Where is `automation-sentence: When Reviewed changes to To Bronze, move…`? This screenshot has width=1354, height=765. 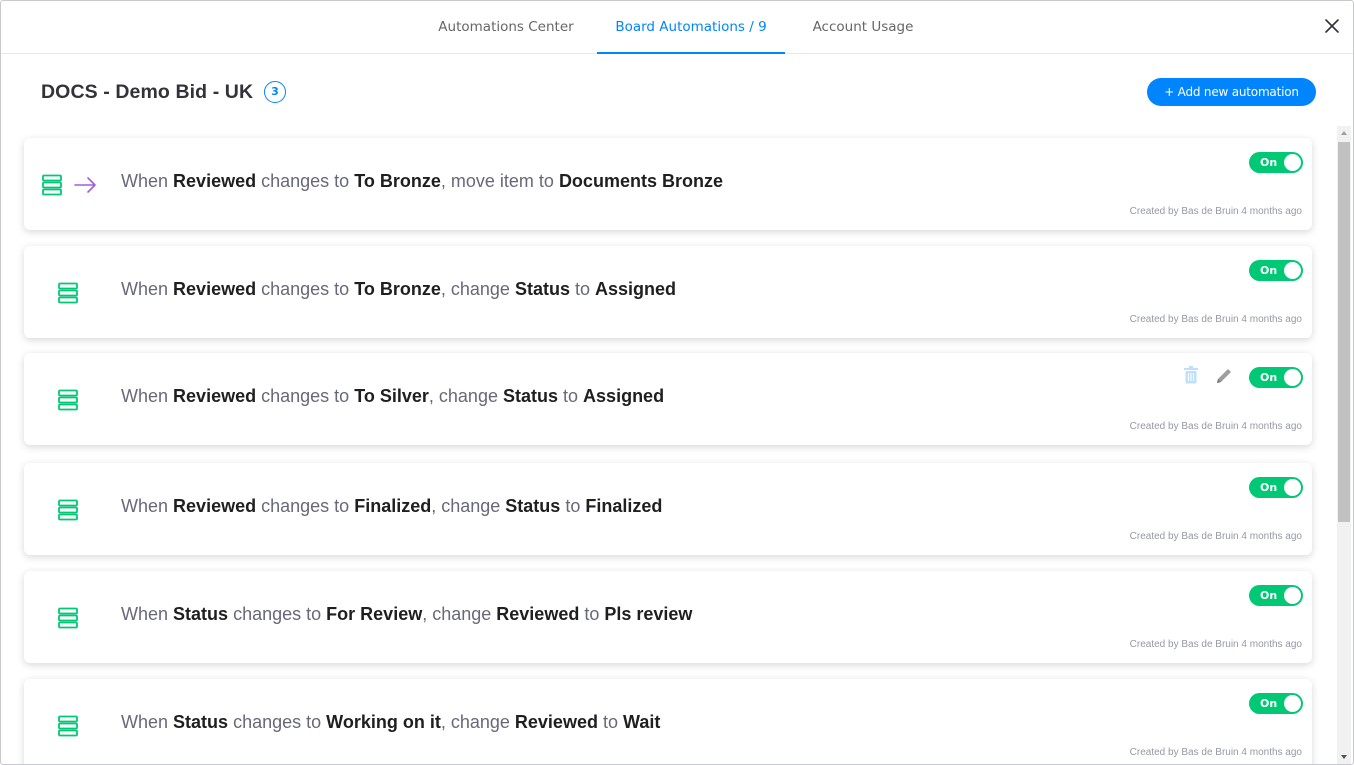
automation-sentence: When Reviewed changes to To Bronze, move… is located at coordinates (422, 181).